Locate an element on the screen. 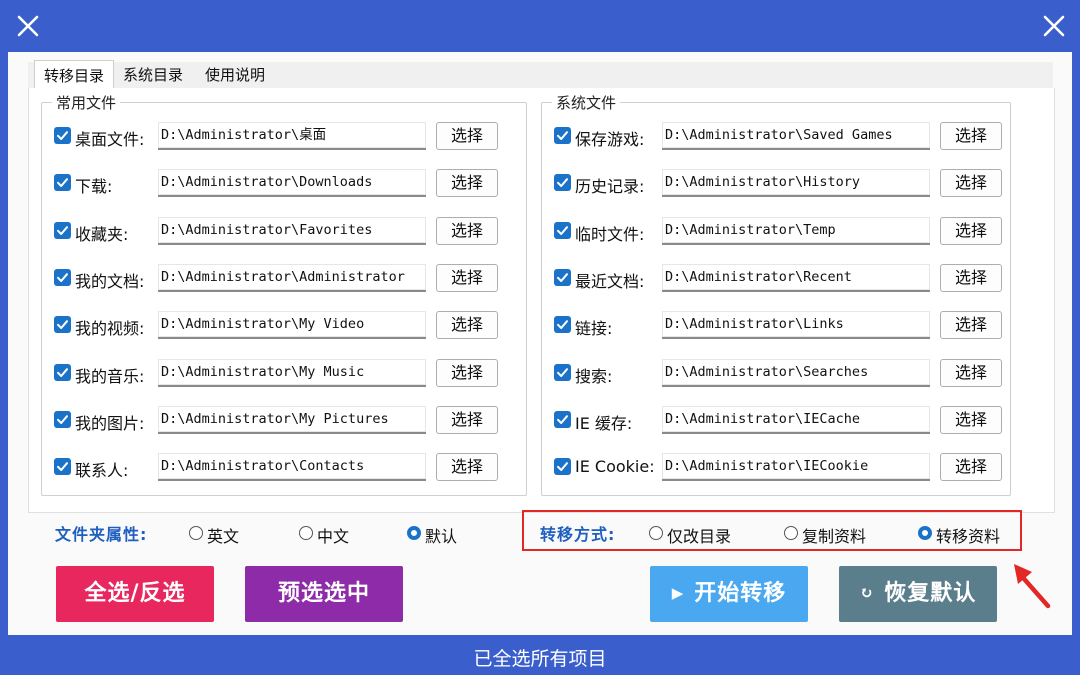 The height and width of the screenshot is (675, 1080). preselect-button: 预选选中 is located at coordinates (324, 594).